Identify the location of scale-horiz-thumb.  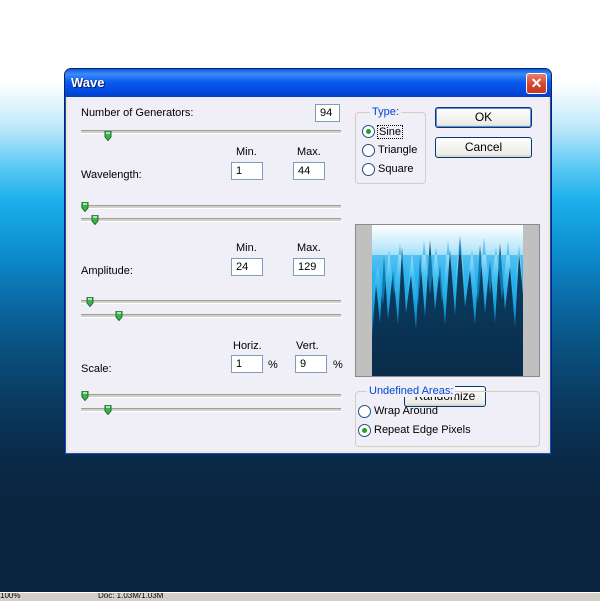
(85, 396).